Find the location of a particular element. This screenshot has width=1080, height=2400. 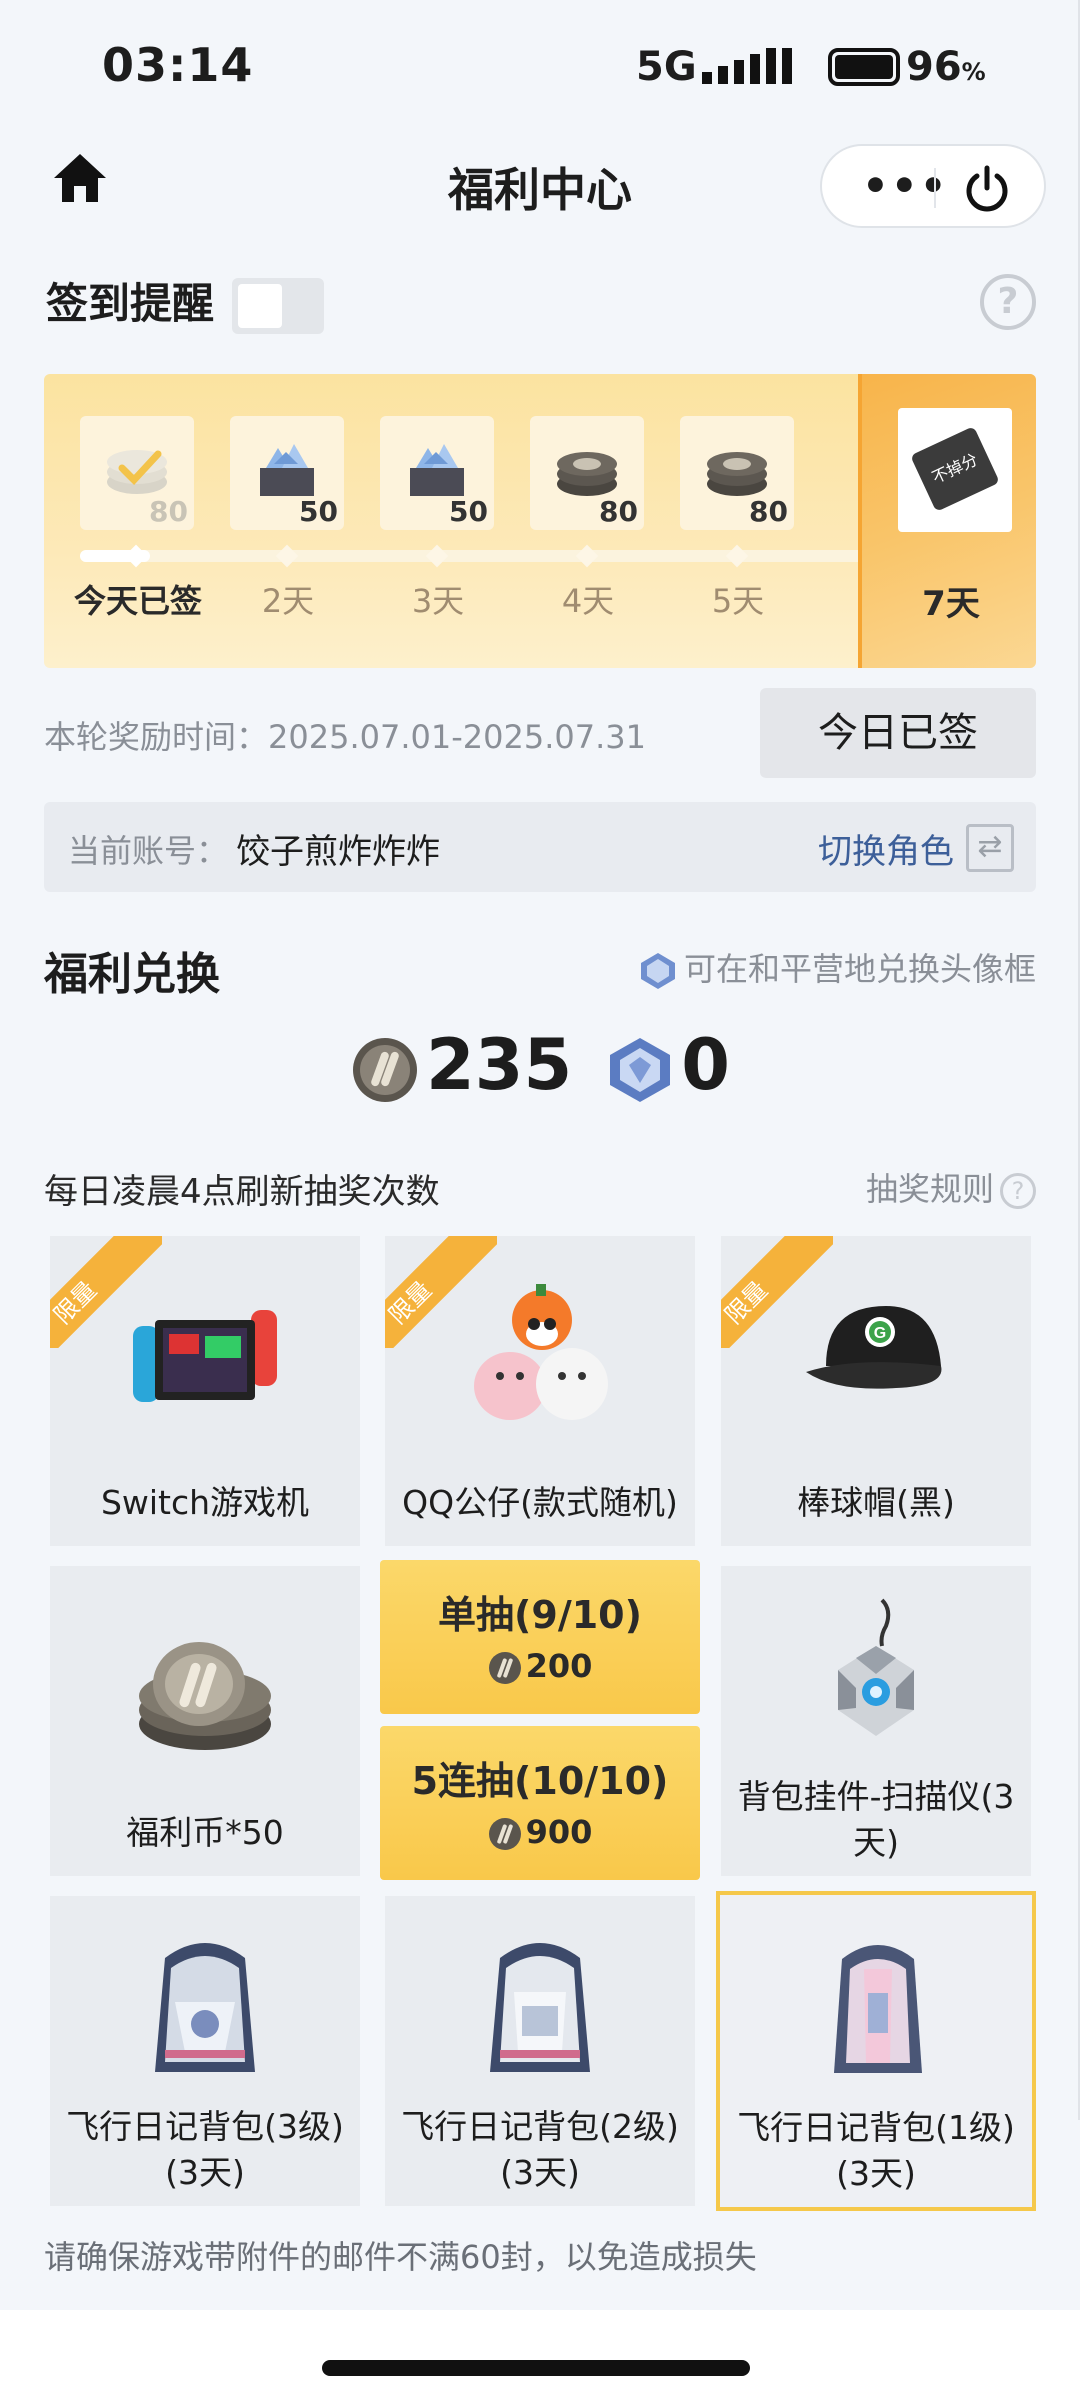

battery-level: 96% is located at coordinates (946, 67).